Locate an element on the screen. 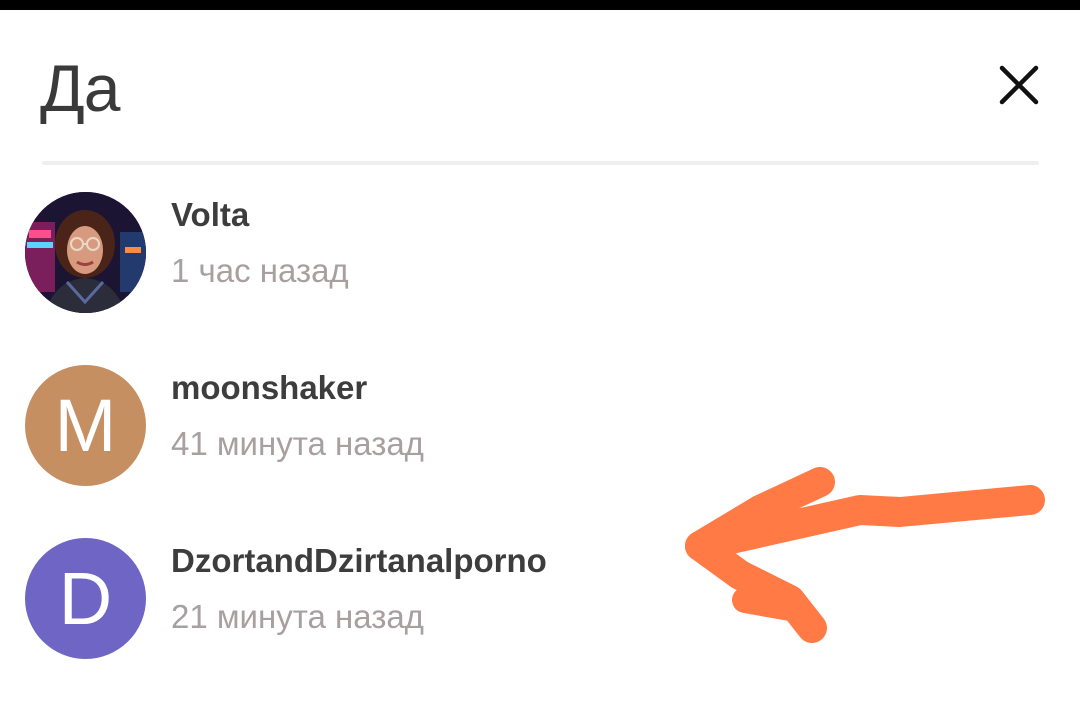 This screenshot has width=1080, height=724. status-bar-strip is located at coordinates (540, 5).